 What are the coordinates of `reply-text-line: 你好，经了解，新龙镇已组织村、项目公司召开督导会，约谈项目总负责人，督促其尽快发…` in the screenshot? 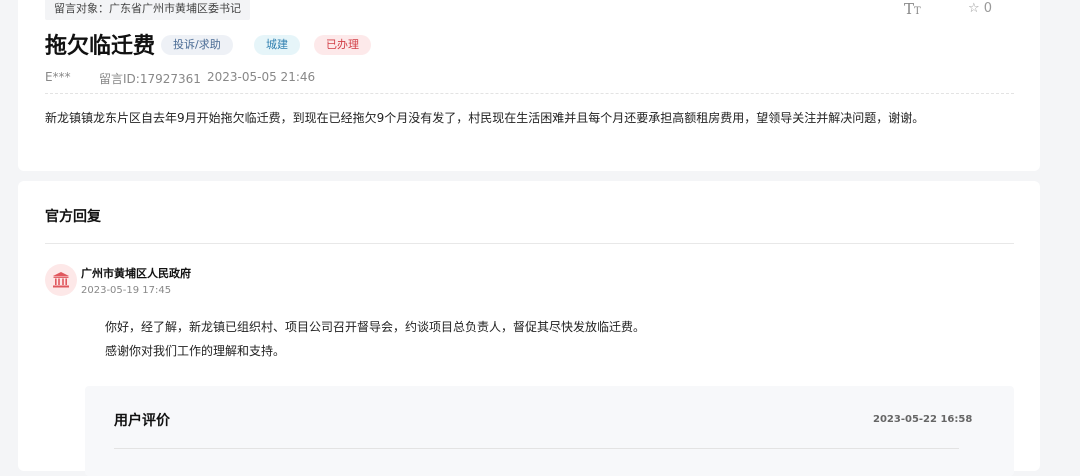 It's located at (375, 327).